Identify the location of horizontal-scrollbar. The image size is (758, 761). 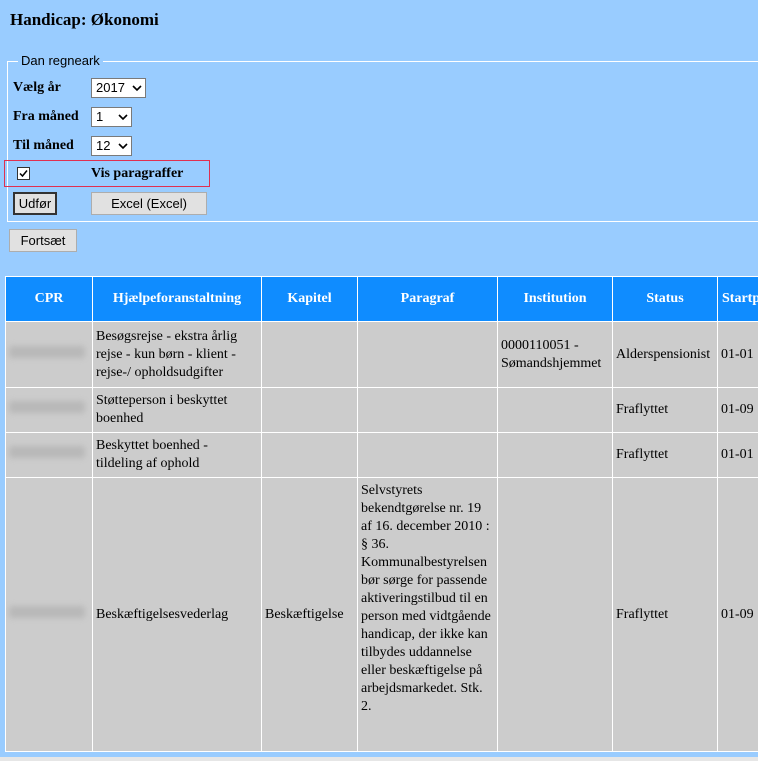
(379, 759).